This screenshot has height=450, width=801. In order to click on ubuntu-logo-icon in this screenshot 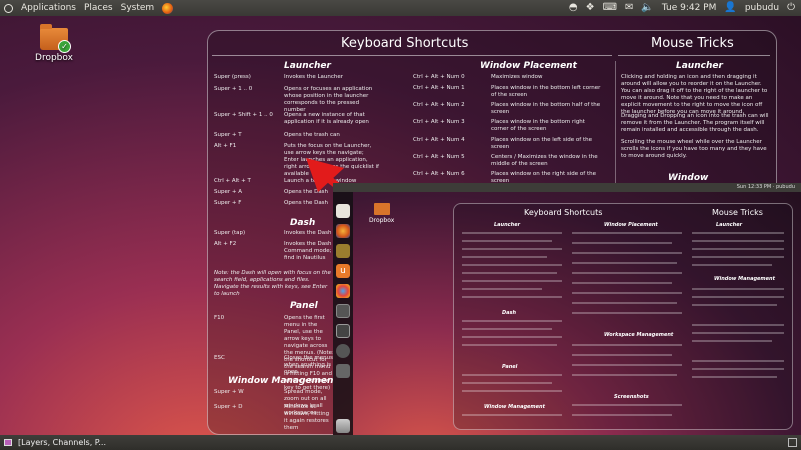, I will do `click(8, 8)`.